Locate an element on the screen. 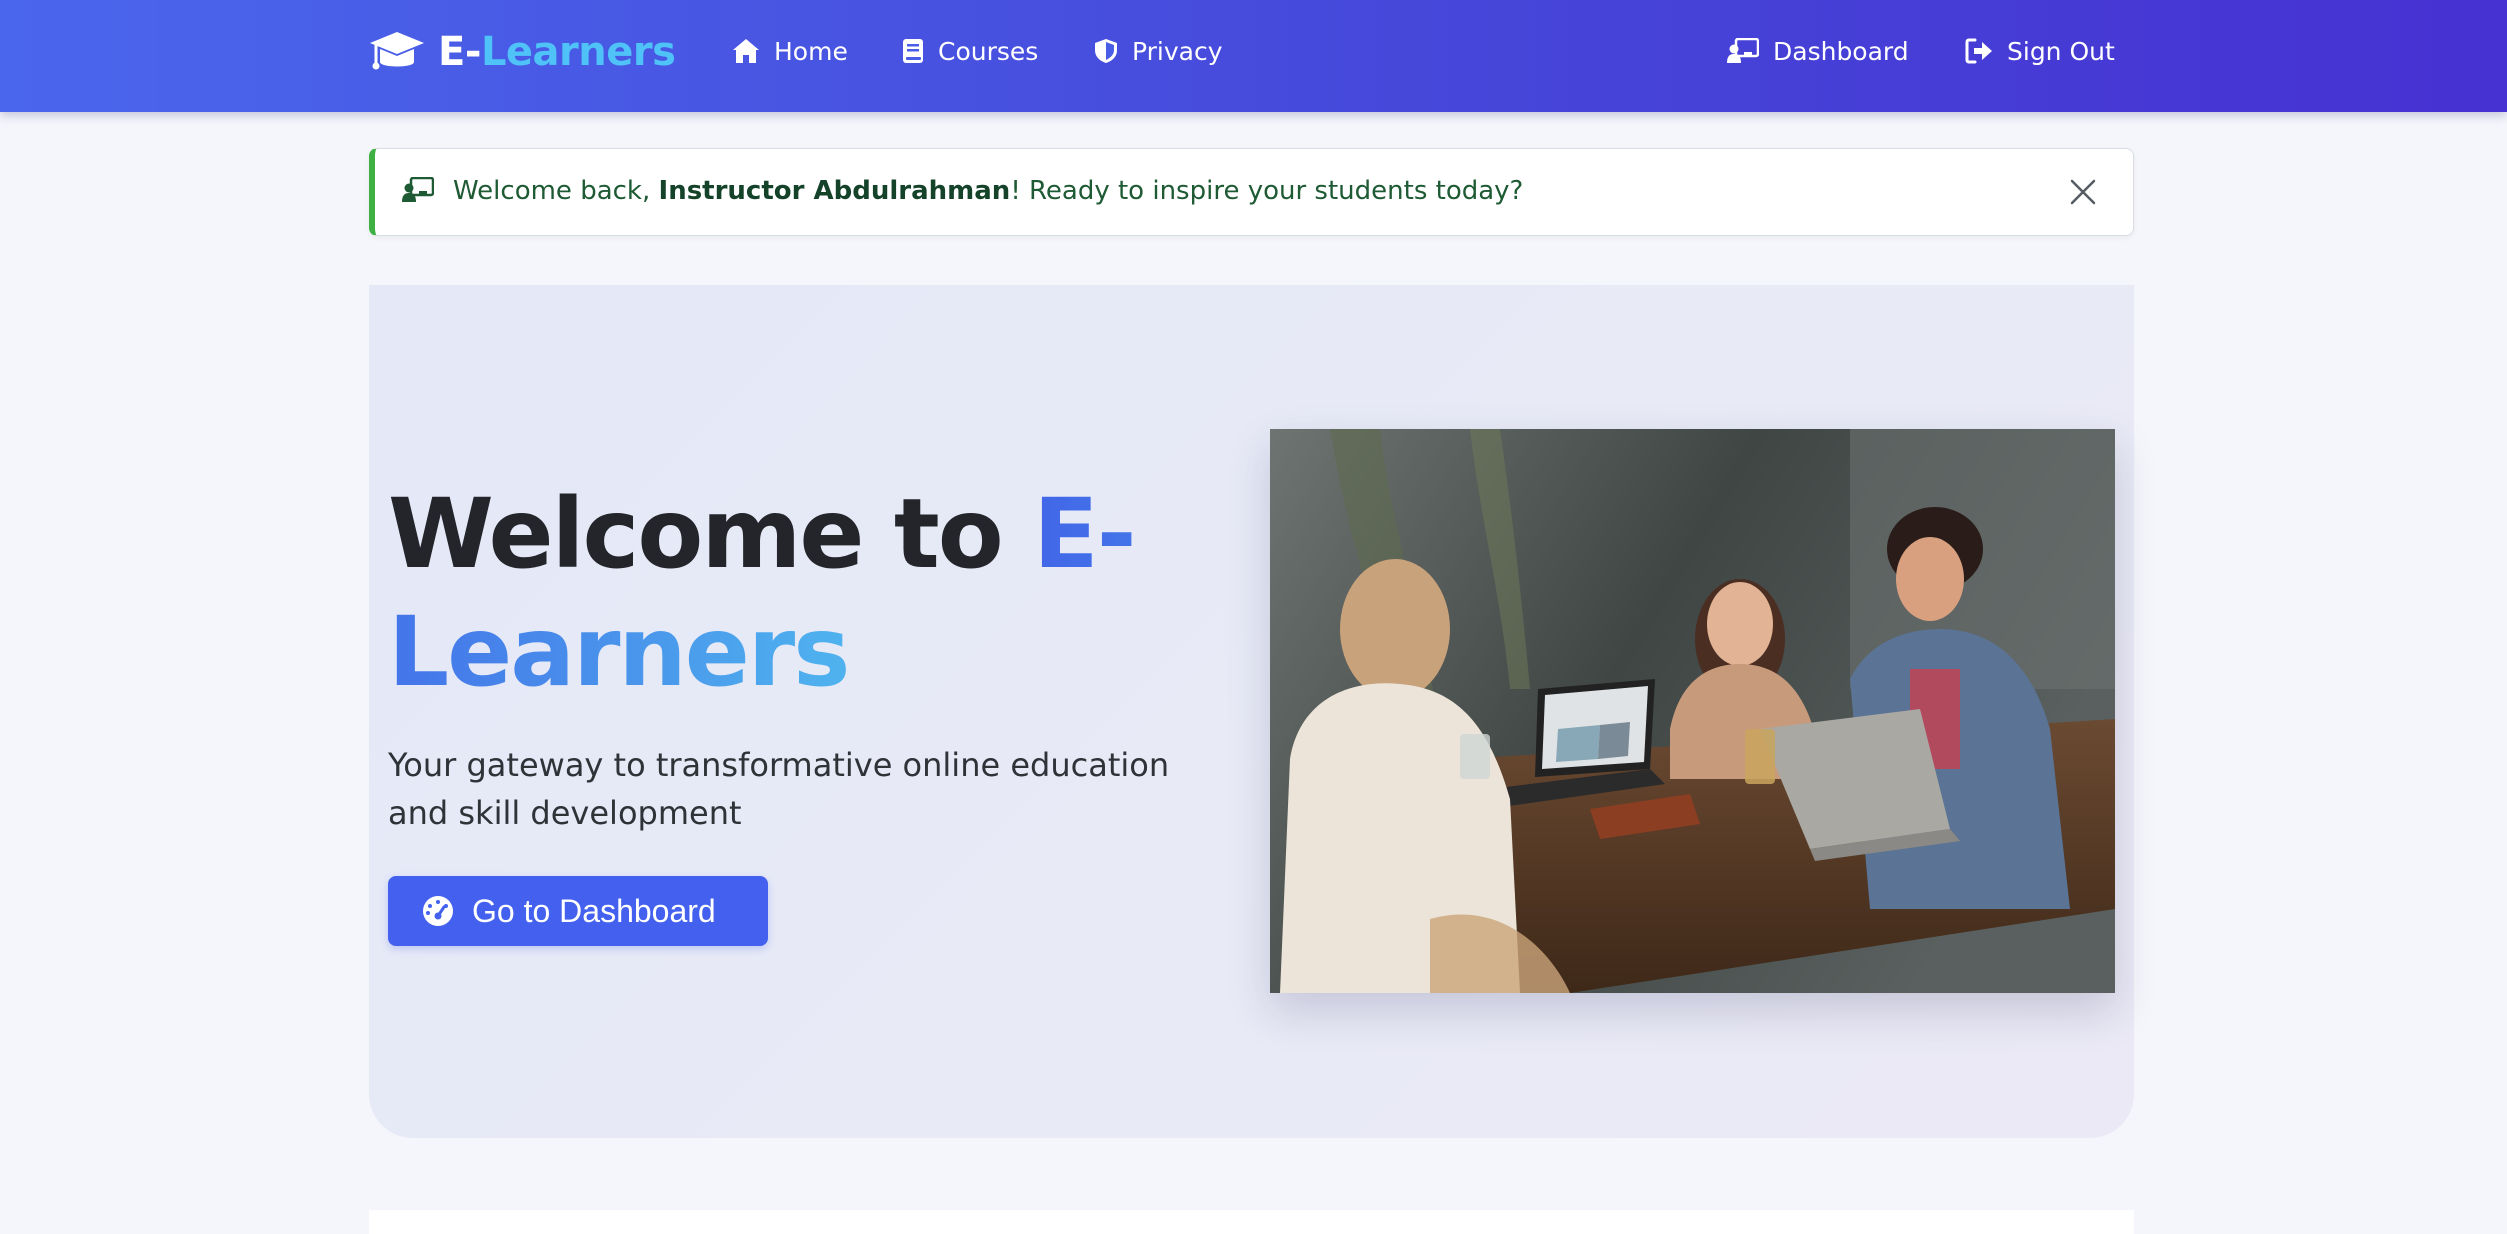 The width and height of the screenshot is (2507, 1234). brand-logo-link: E-Learners is located at coordinates (522, 52).